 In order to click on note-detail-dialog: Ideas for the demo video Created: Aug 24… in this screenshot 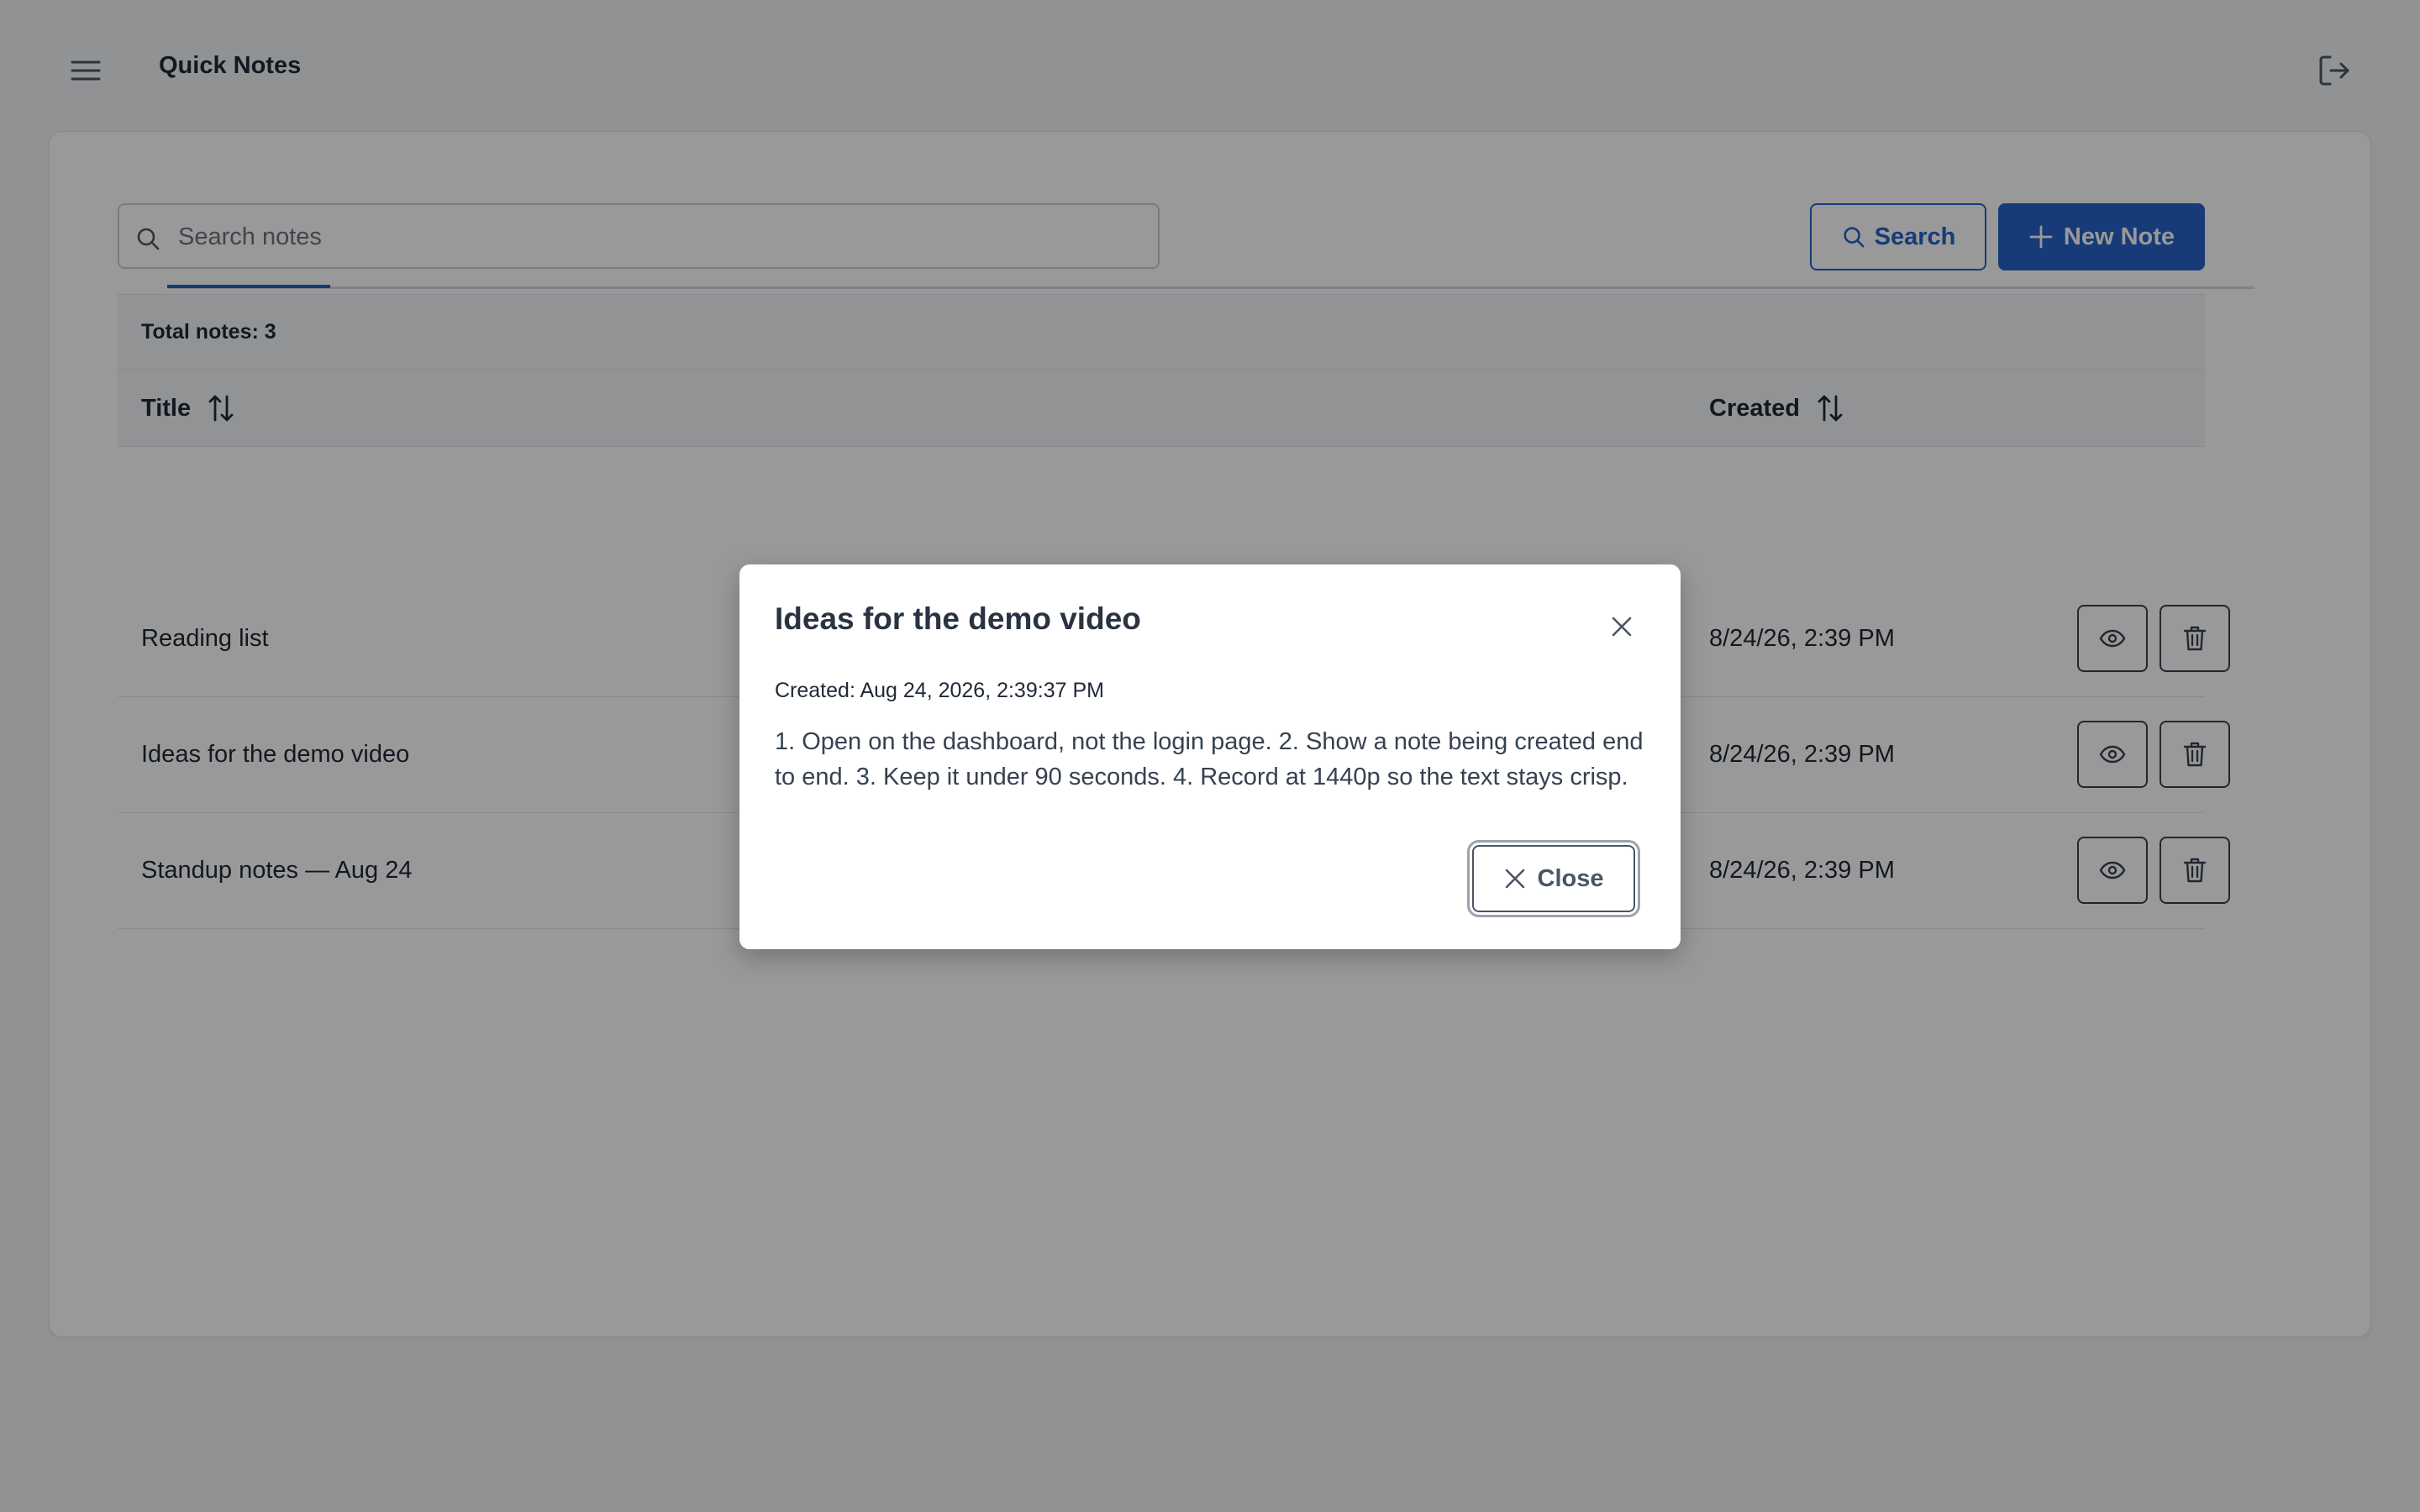, I will do `click(1210, 756)`.